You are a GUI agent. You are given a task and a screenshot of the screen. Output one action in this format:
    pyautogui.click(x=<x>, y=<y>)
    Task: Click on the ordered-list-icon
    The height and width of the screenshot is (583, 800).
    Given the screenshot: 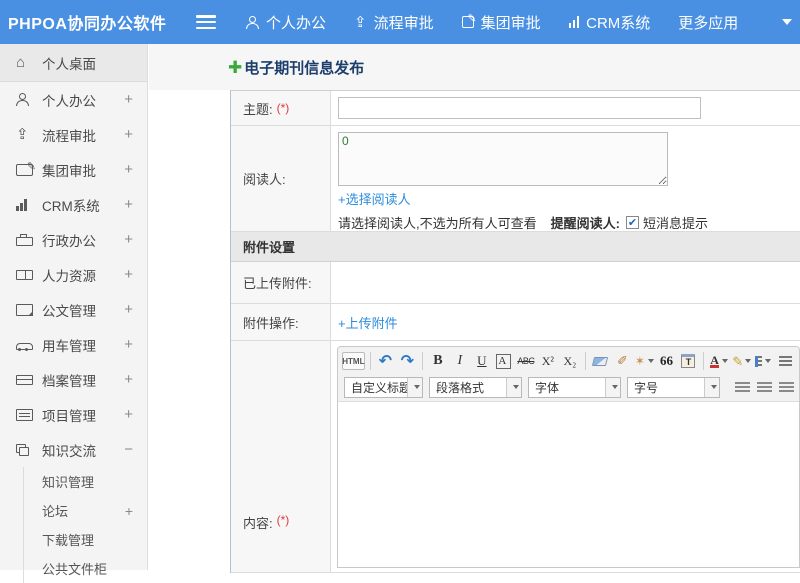 What is the action you would take?
    pyautogui.click(x=763, y=361)
    